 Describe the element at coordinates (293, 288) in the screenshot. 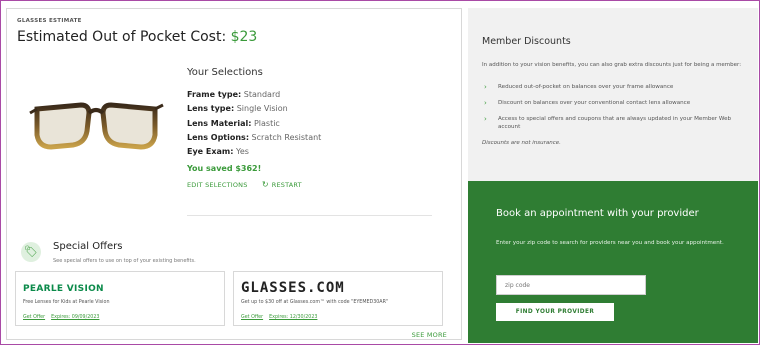

I see `glasses-com-logo: GLASSES.COM` at that location.